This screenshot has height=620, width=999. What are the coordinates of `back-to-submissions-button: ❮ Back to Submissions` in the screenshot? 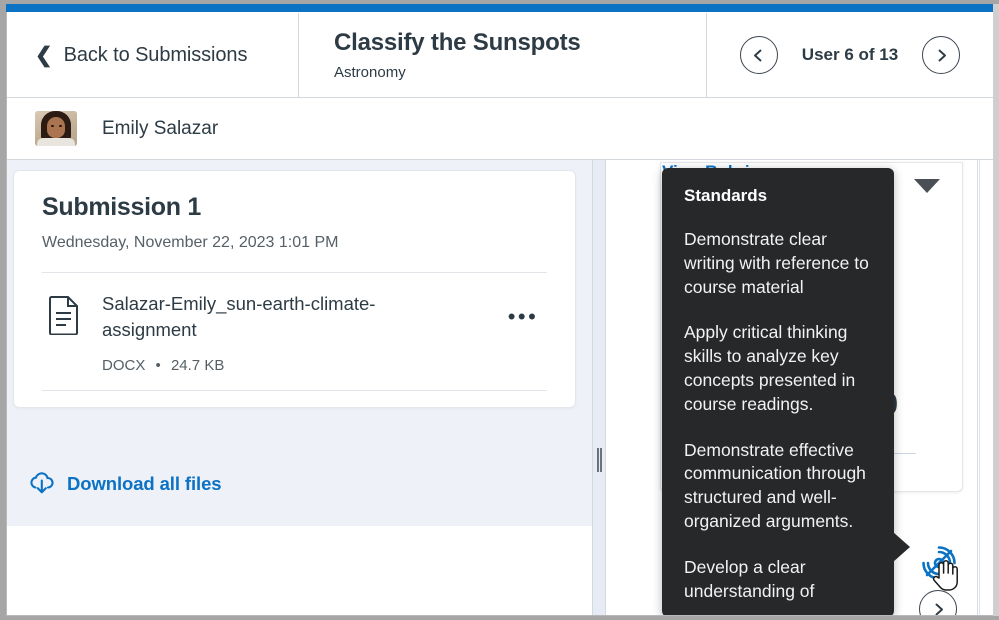 It's located at (153, 55).